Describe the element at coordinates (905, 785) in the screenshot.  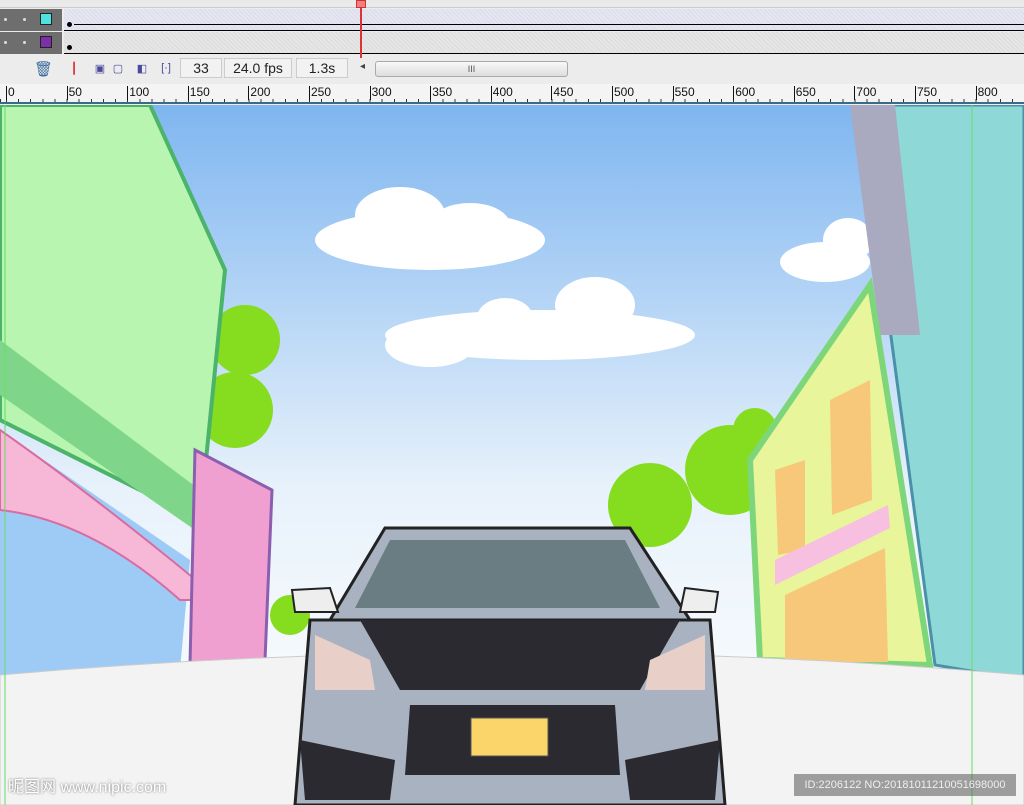
I see `watermark-right: ID:2206122 NO:20181011210051698000` at that location.